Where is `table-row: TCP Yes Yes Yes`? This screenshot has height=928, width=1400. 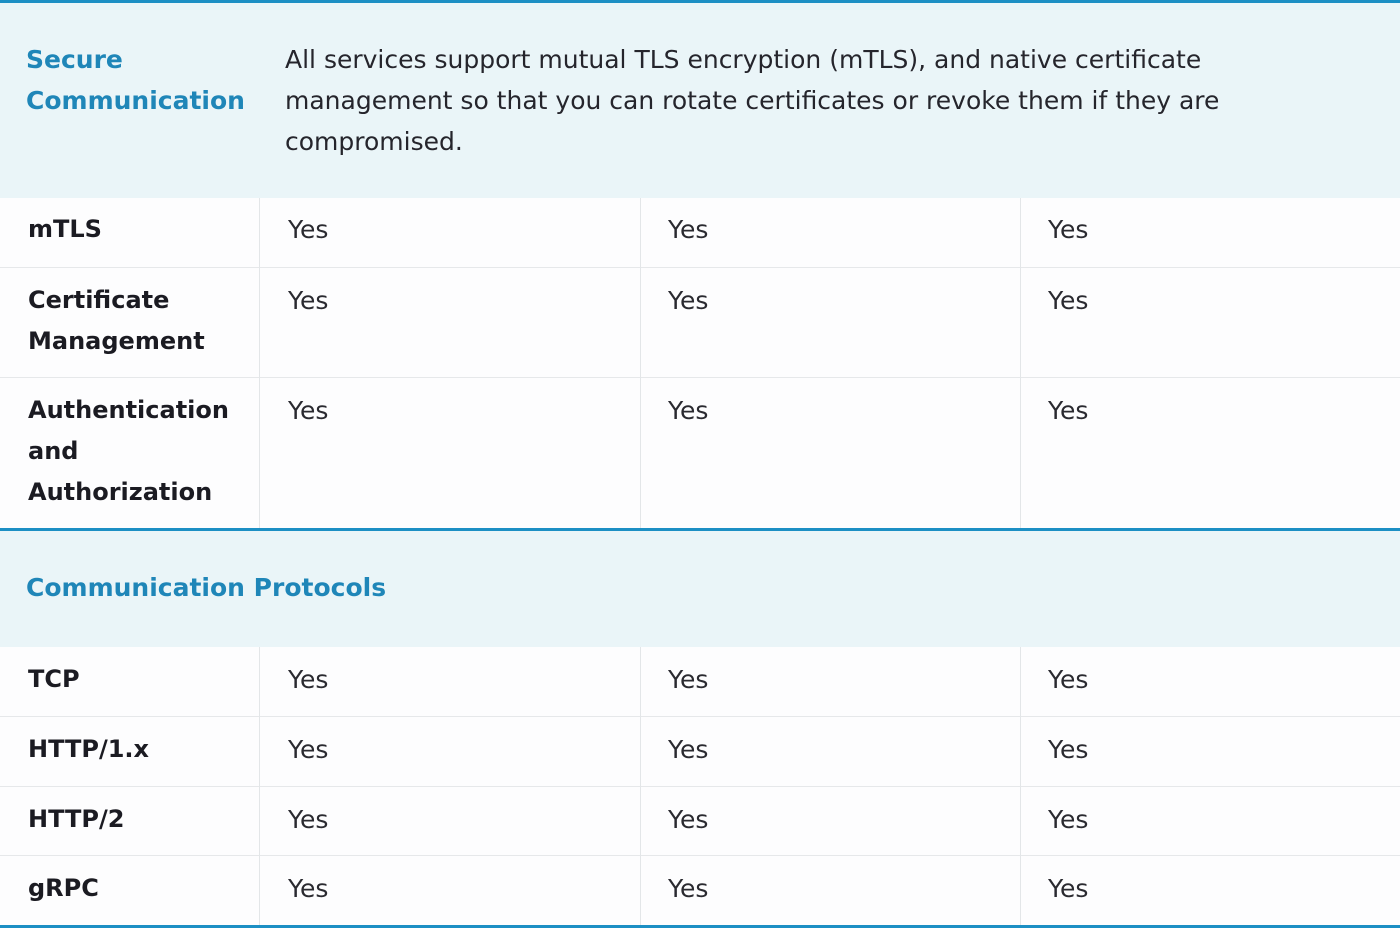 table-row: TCP Yes Yes Yes is located at coordinates (700, 681).